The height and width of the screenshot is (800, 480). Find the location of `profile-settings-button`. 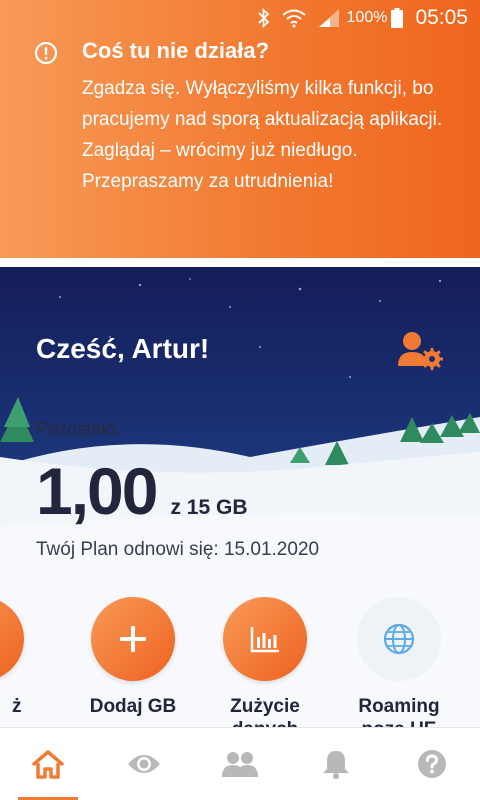

profile-settings-button is located at coordinates (421, 352).